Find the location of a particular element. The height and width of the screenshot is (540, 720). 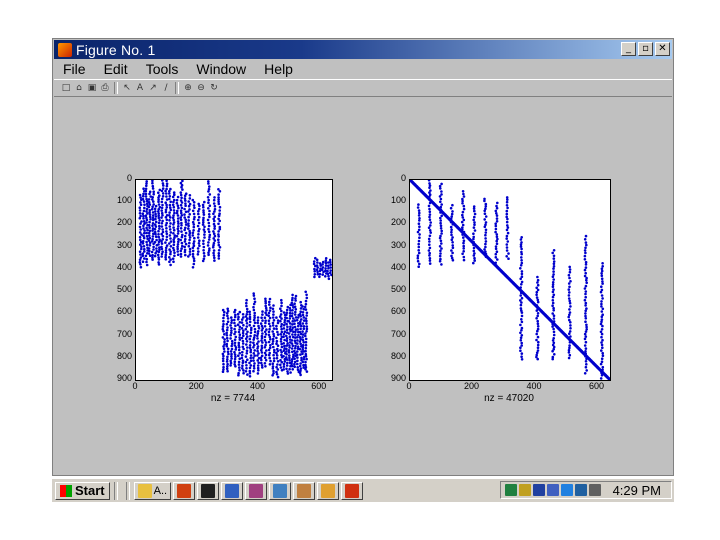

volume-icon is located at coordinates (524, 490).